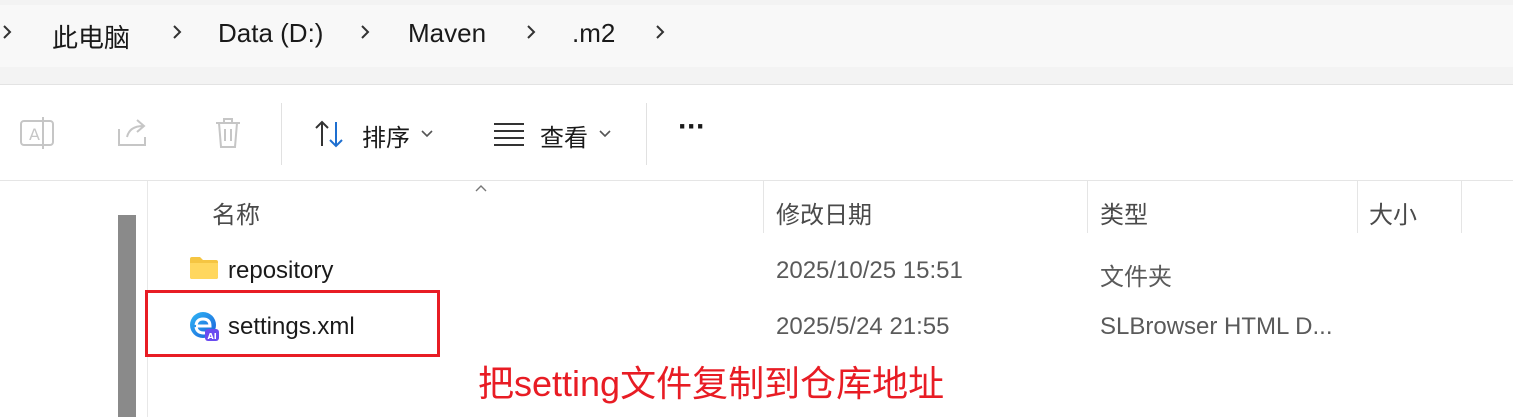  I want to click on breadcrumb-item-data-drive: Data (D:), so click(270, 33).